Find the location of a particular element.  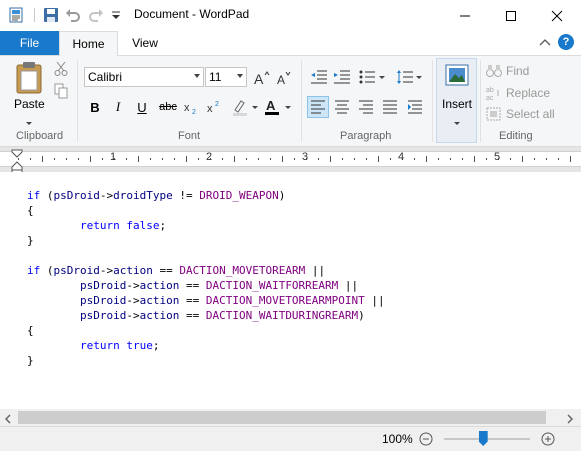

font-family-select: Calibri is located at coordinates (144, 77).